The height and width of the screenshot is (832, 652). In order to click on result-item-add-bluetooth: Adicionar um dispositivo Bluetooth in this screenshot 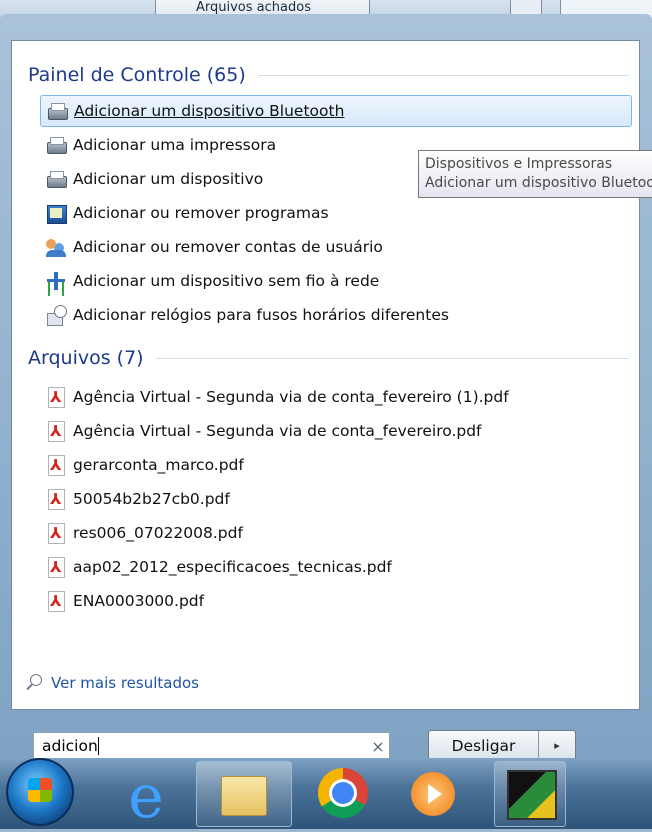, I will do `click(336, 111)`.